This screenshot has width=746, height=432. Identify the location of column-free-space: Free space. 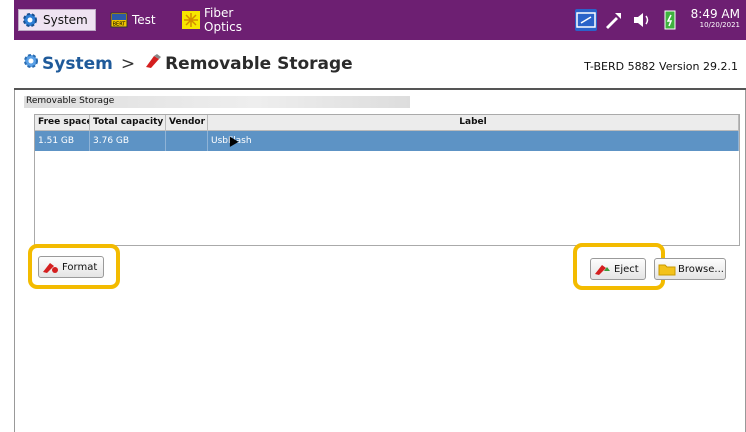
(62, 122).